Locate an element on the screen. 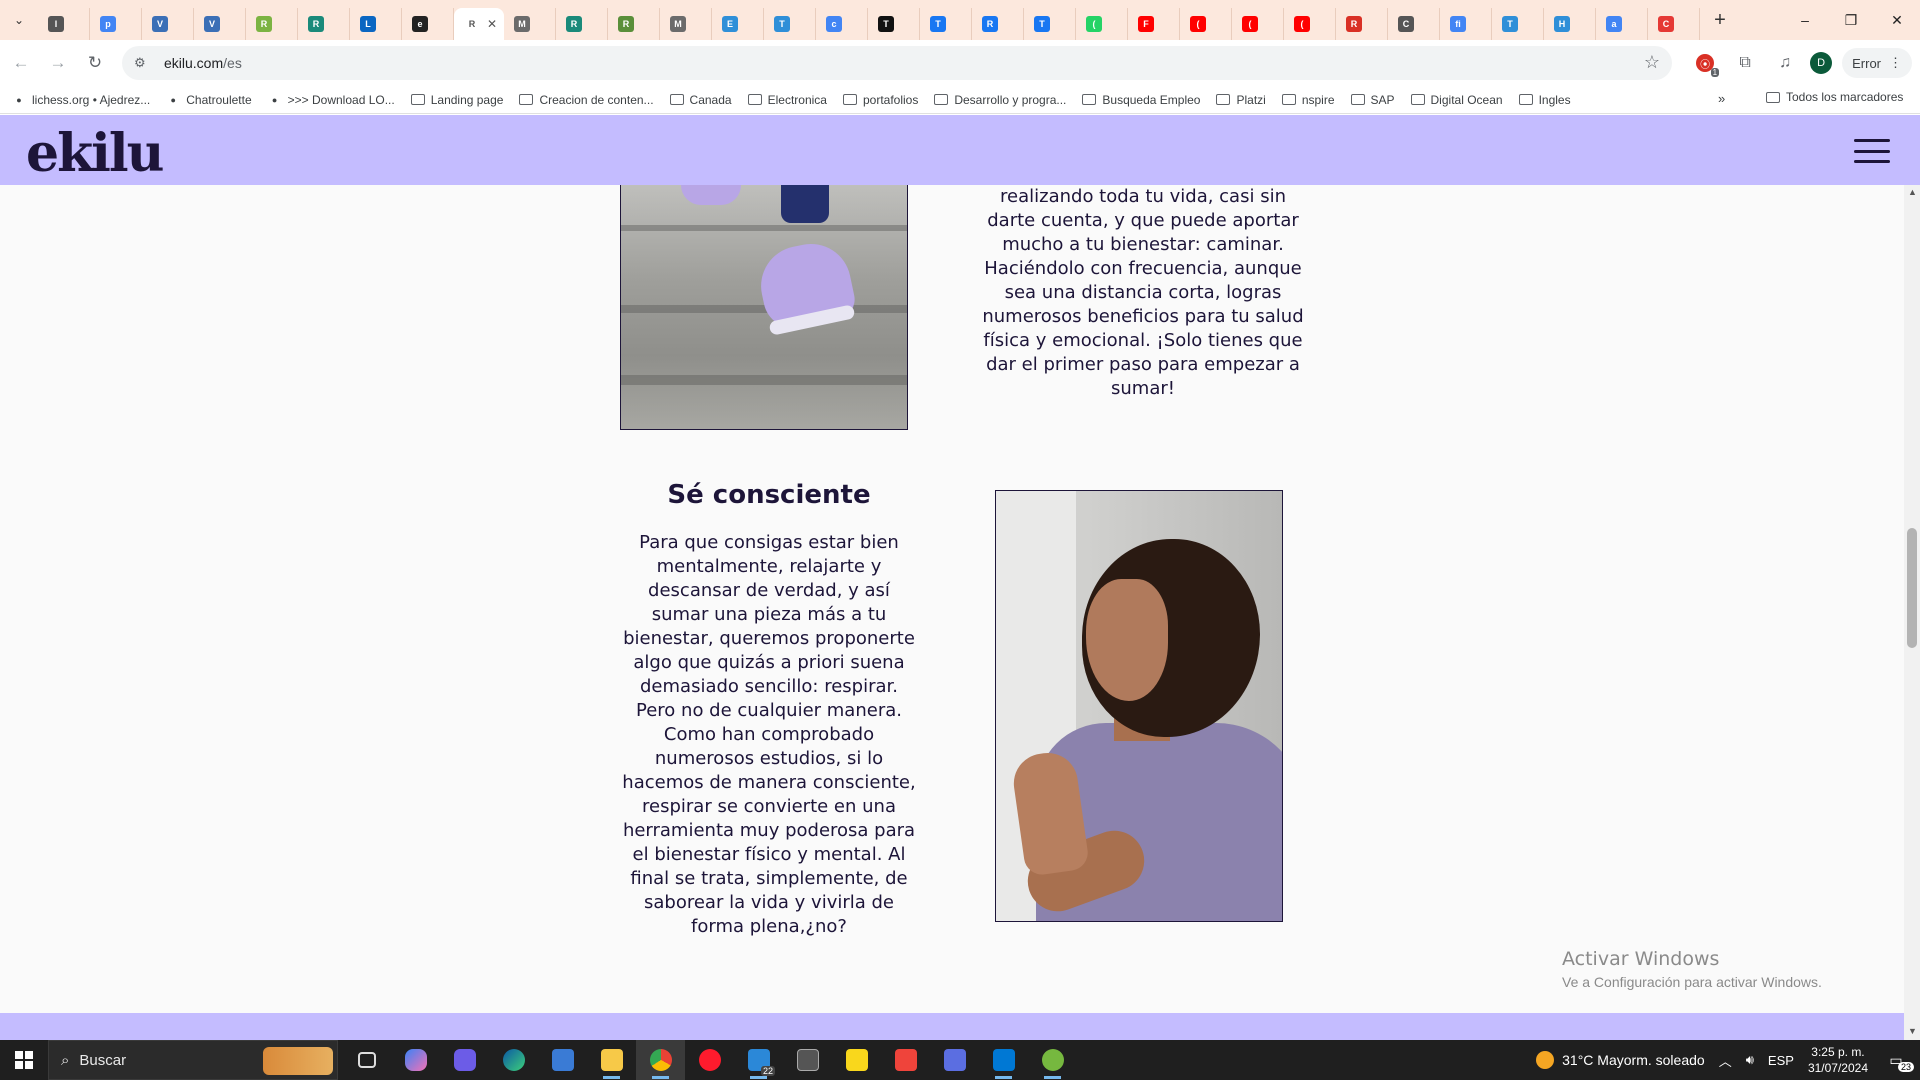 The height and width of the screenshot is (1080, 1920). tab: a is located at coordinates (1622, 24).